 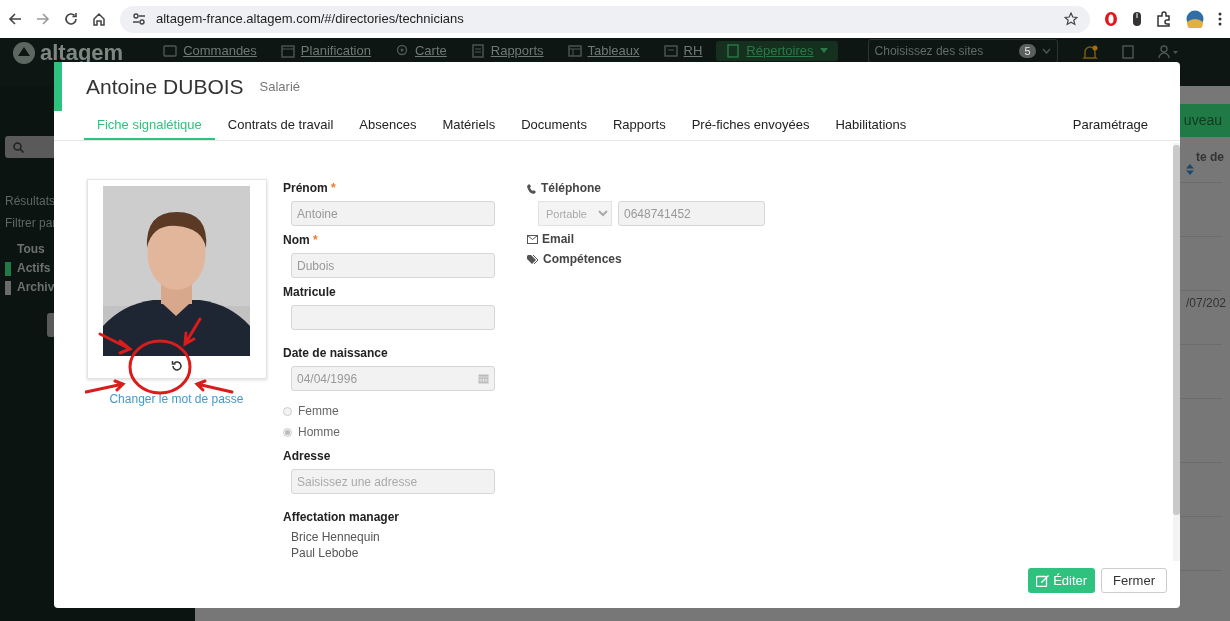 I want to click on forward-icon, so click(x=43, y=19).